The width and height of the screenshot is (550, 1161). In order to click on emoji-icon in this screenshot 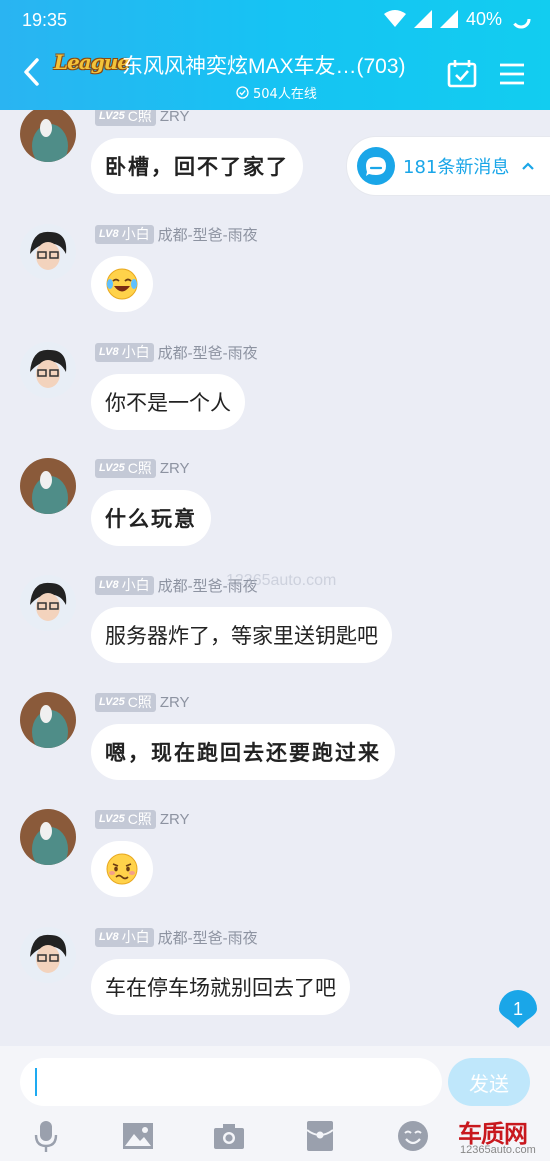, I will do `click(413, 1136)`.